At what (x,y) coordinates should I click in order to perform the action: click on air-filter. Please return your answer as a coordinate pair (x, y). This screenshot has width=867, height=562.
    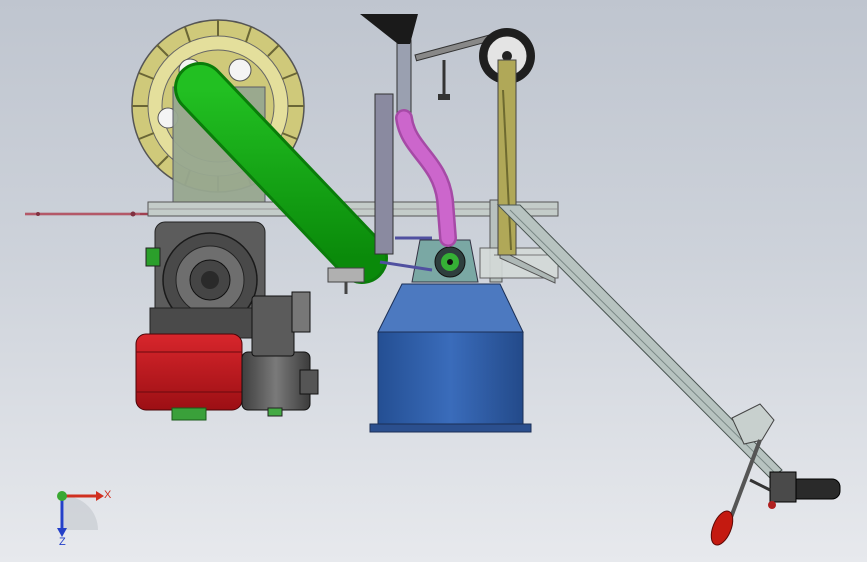
    Looking at the image, I should click on (280, 354).